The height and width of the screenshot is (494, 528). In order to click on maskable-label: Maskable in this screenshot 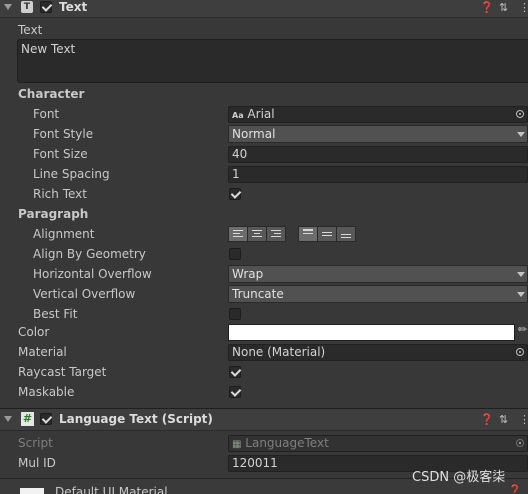, I will do `click(46, 392)`.